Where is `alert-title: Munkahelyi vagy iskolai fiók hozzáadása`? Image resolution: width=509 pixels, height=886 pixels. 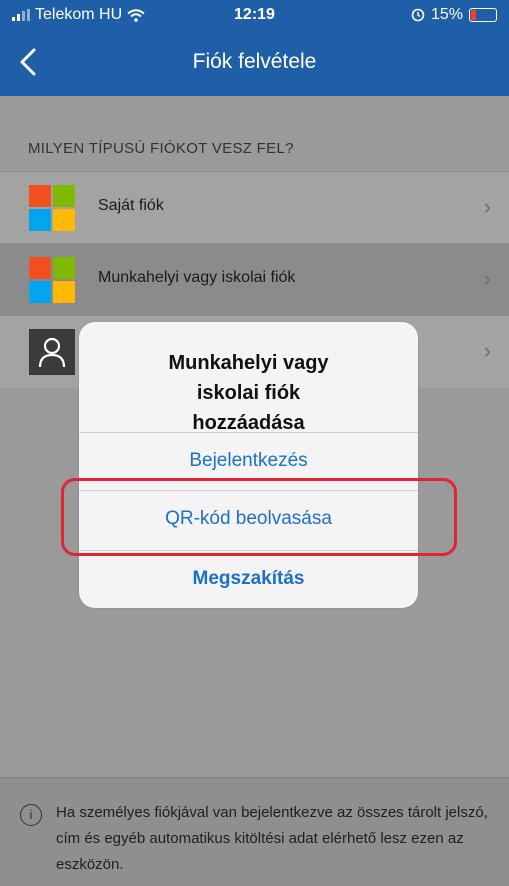 alert-title: Munkahelyi vagy iskolai fiók hozzáadása is located at coordinates (248, 393).